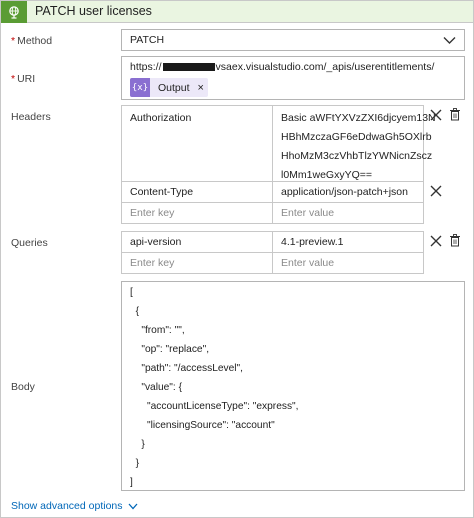  I want to click on query-key-api-version: api-version, so click(197, 242).